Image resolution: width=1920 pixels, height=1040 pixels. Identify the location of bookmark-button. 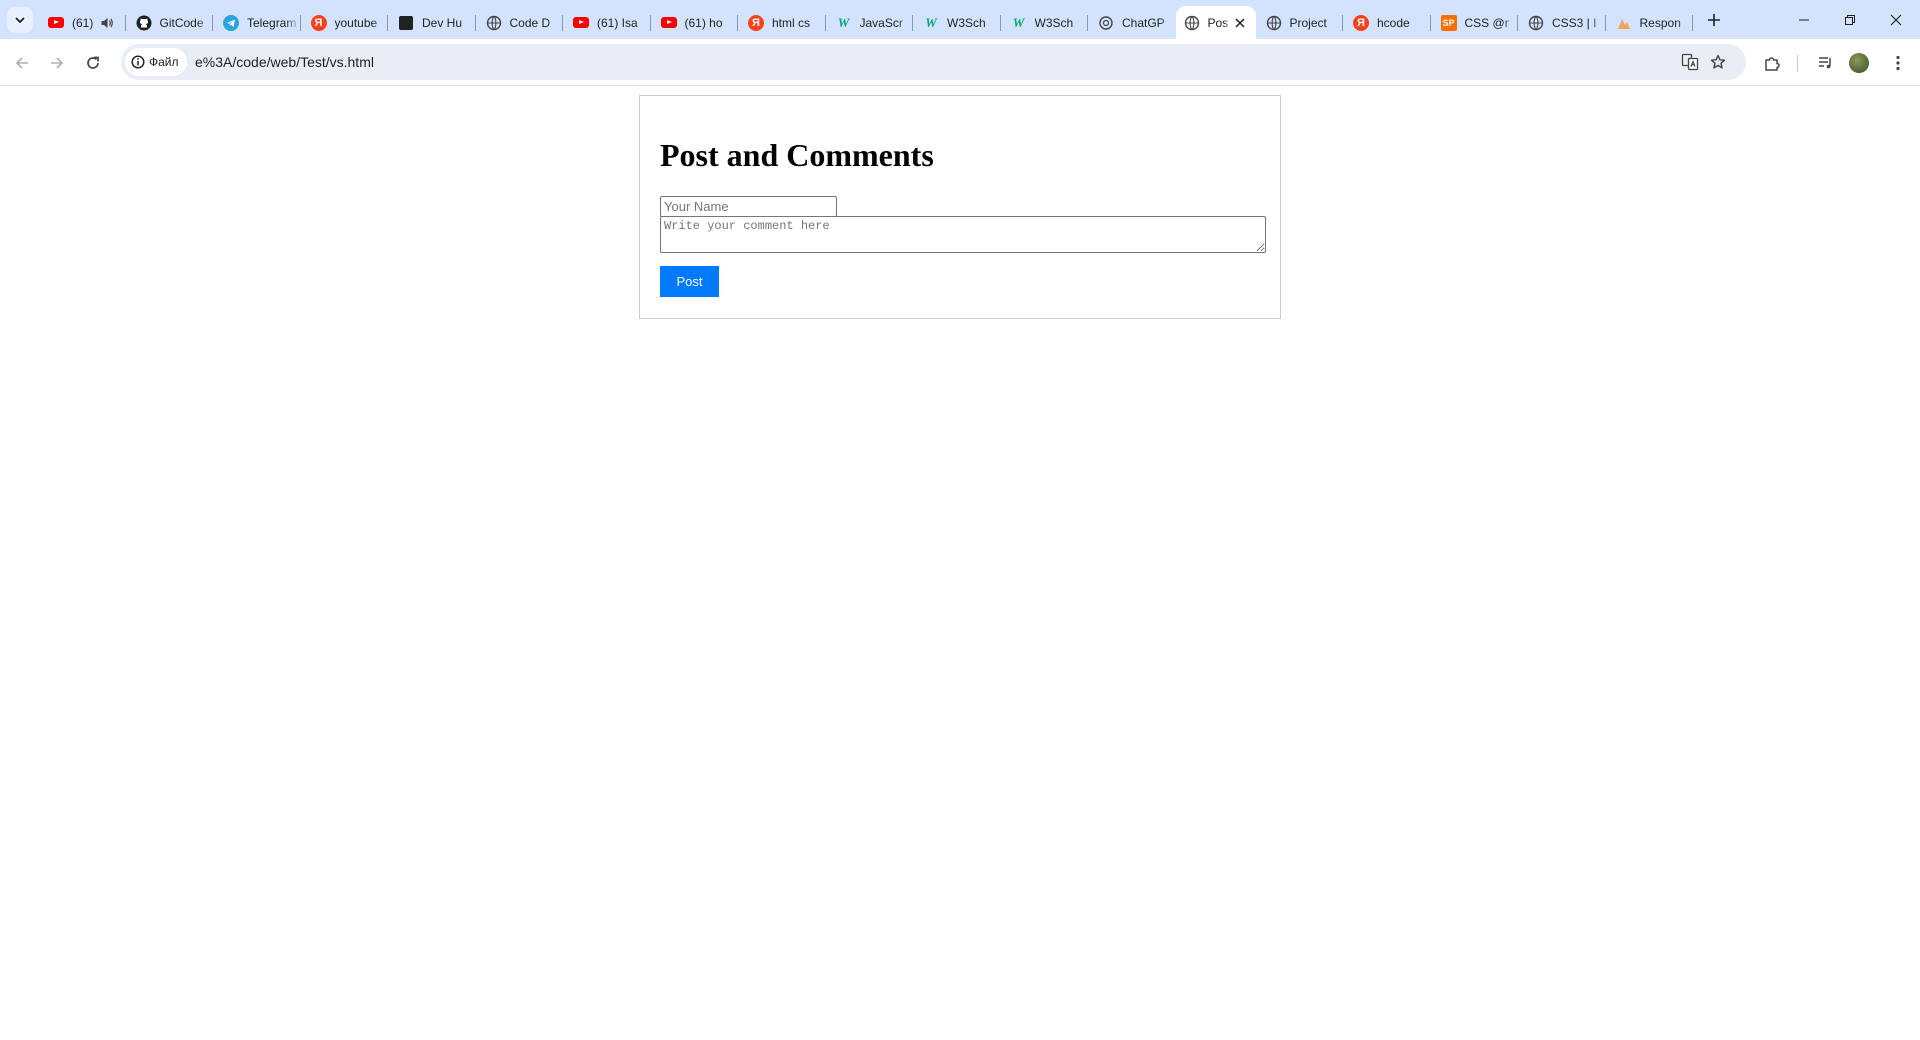
(1718, 62).